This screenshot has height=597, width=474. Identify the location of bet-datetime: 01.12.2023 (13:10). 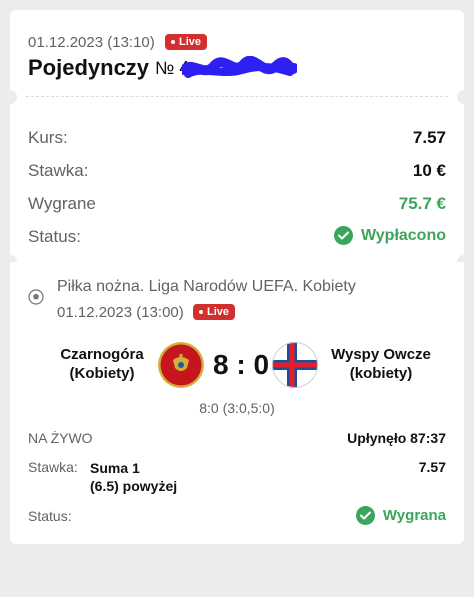
(91, 42).